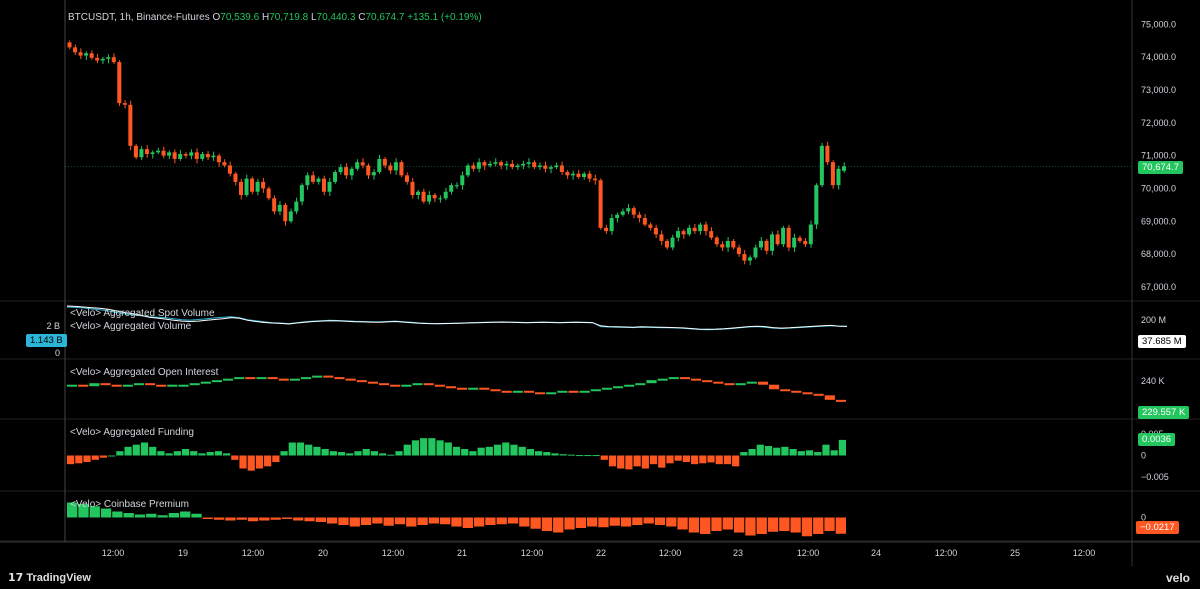 The width and height of the screenshot is (1200, 589). What do you see at coordinates (139, 17) in the screenshot?
I see `symbol-label: BTCUSDT, 1h, Binance-Futures` at bounding box center [139, 17].